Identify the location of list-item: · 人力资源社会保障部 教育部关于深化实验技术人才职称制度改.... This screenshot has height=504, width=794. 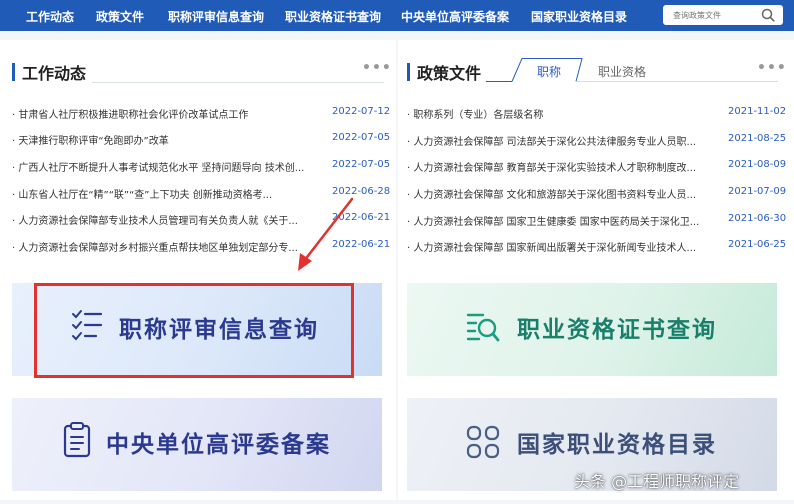
(551, 166).